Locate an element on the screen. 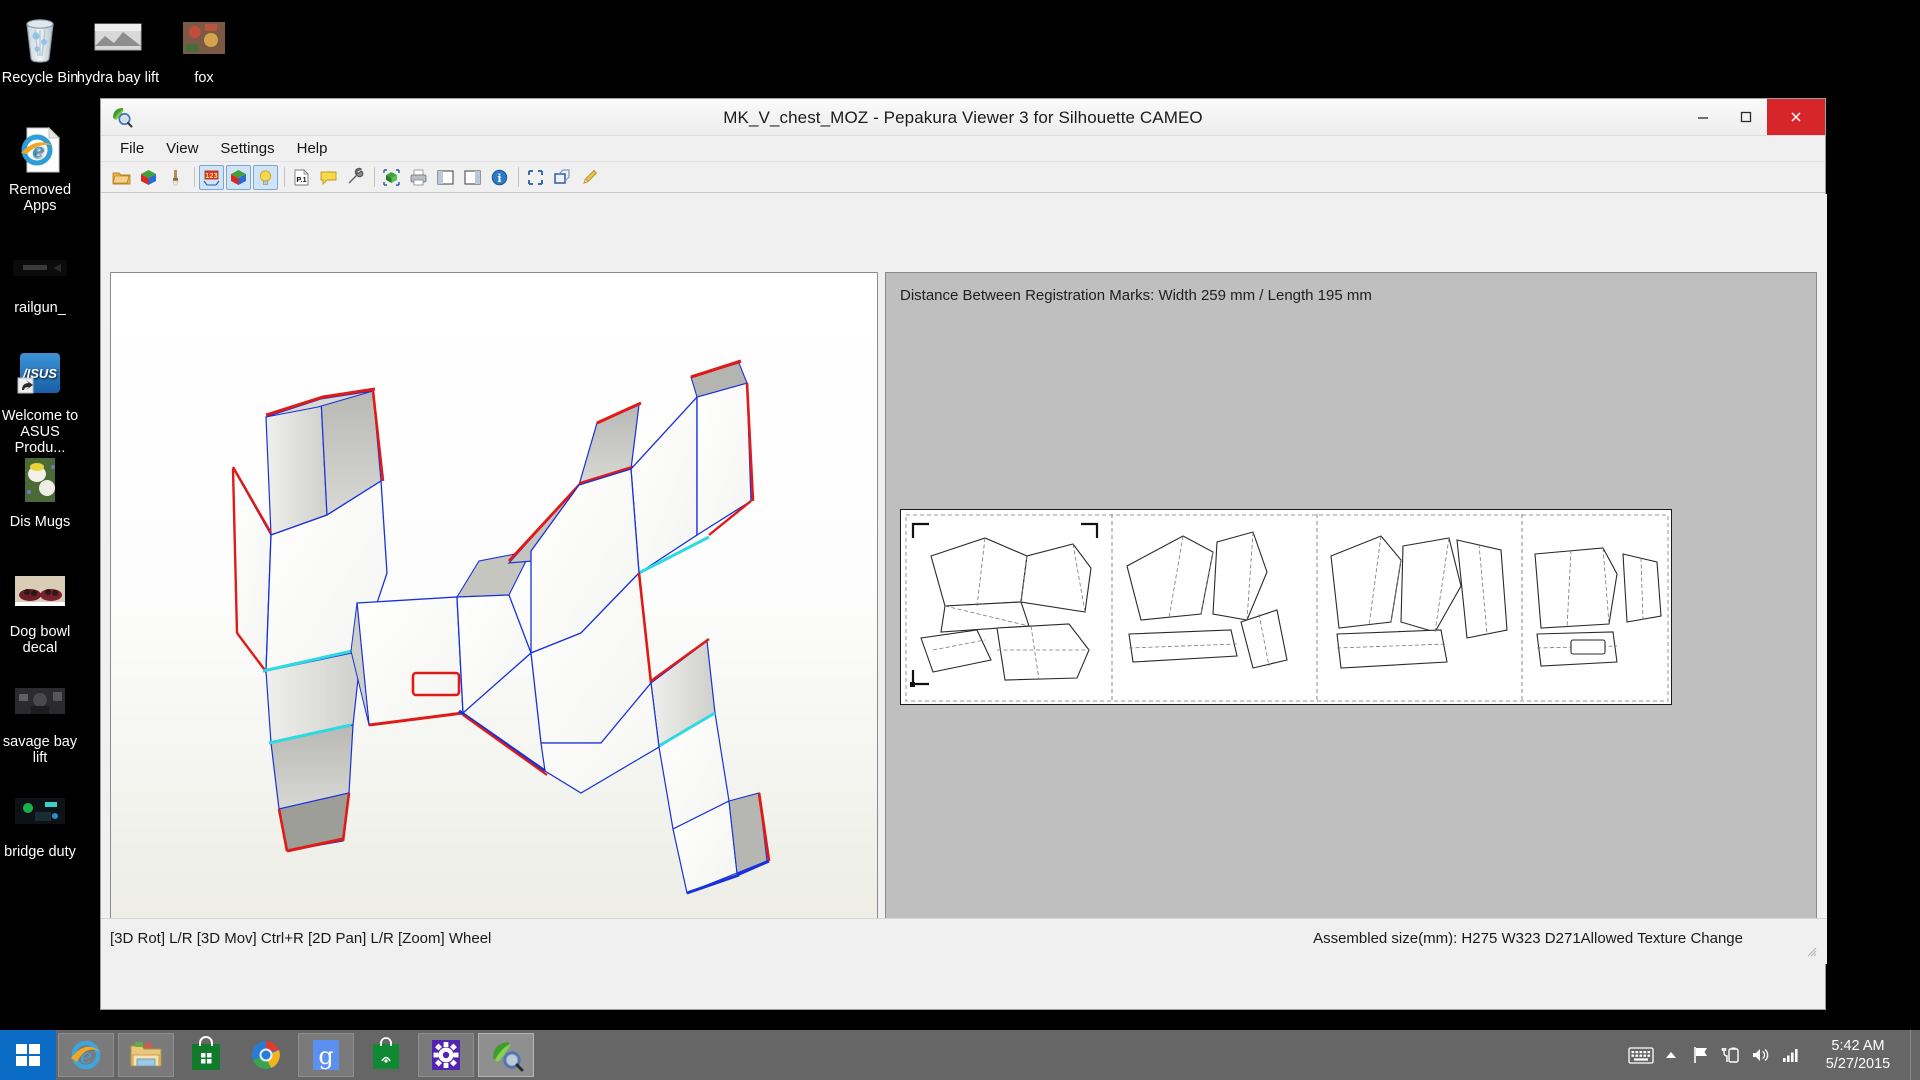  desktop-icon-label: bridge duty is located at coordinates (40, 852).